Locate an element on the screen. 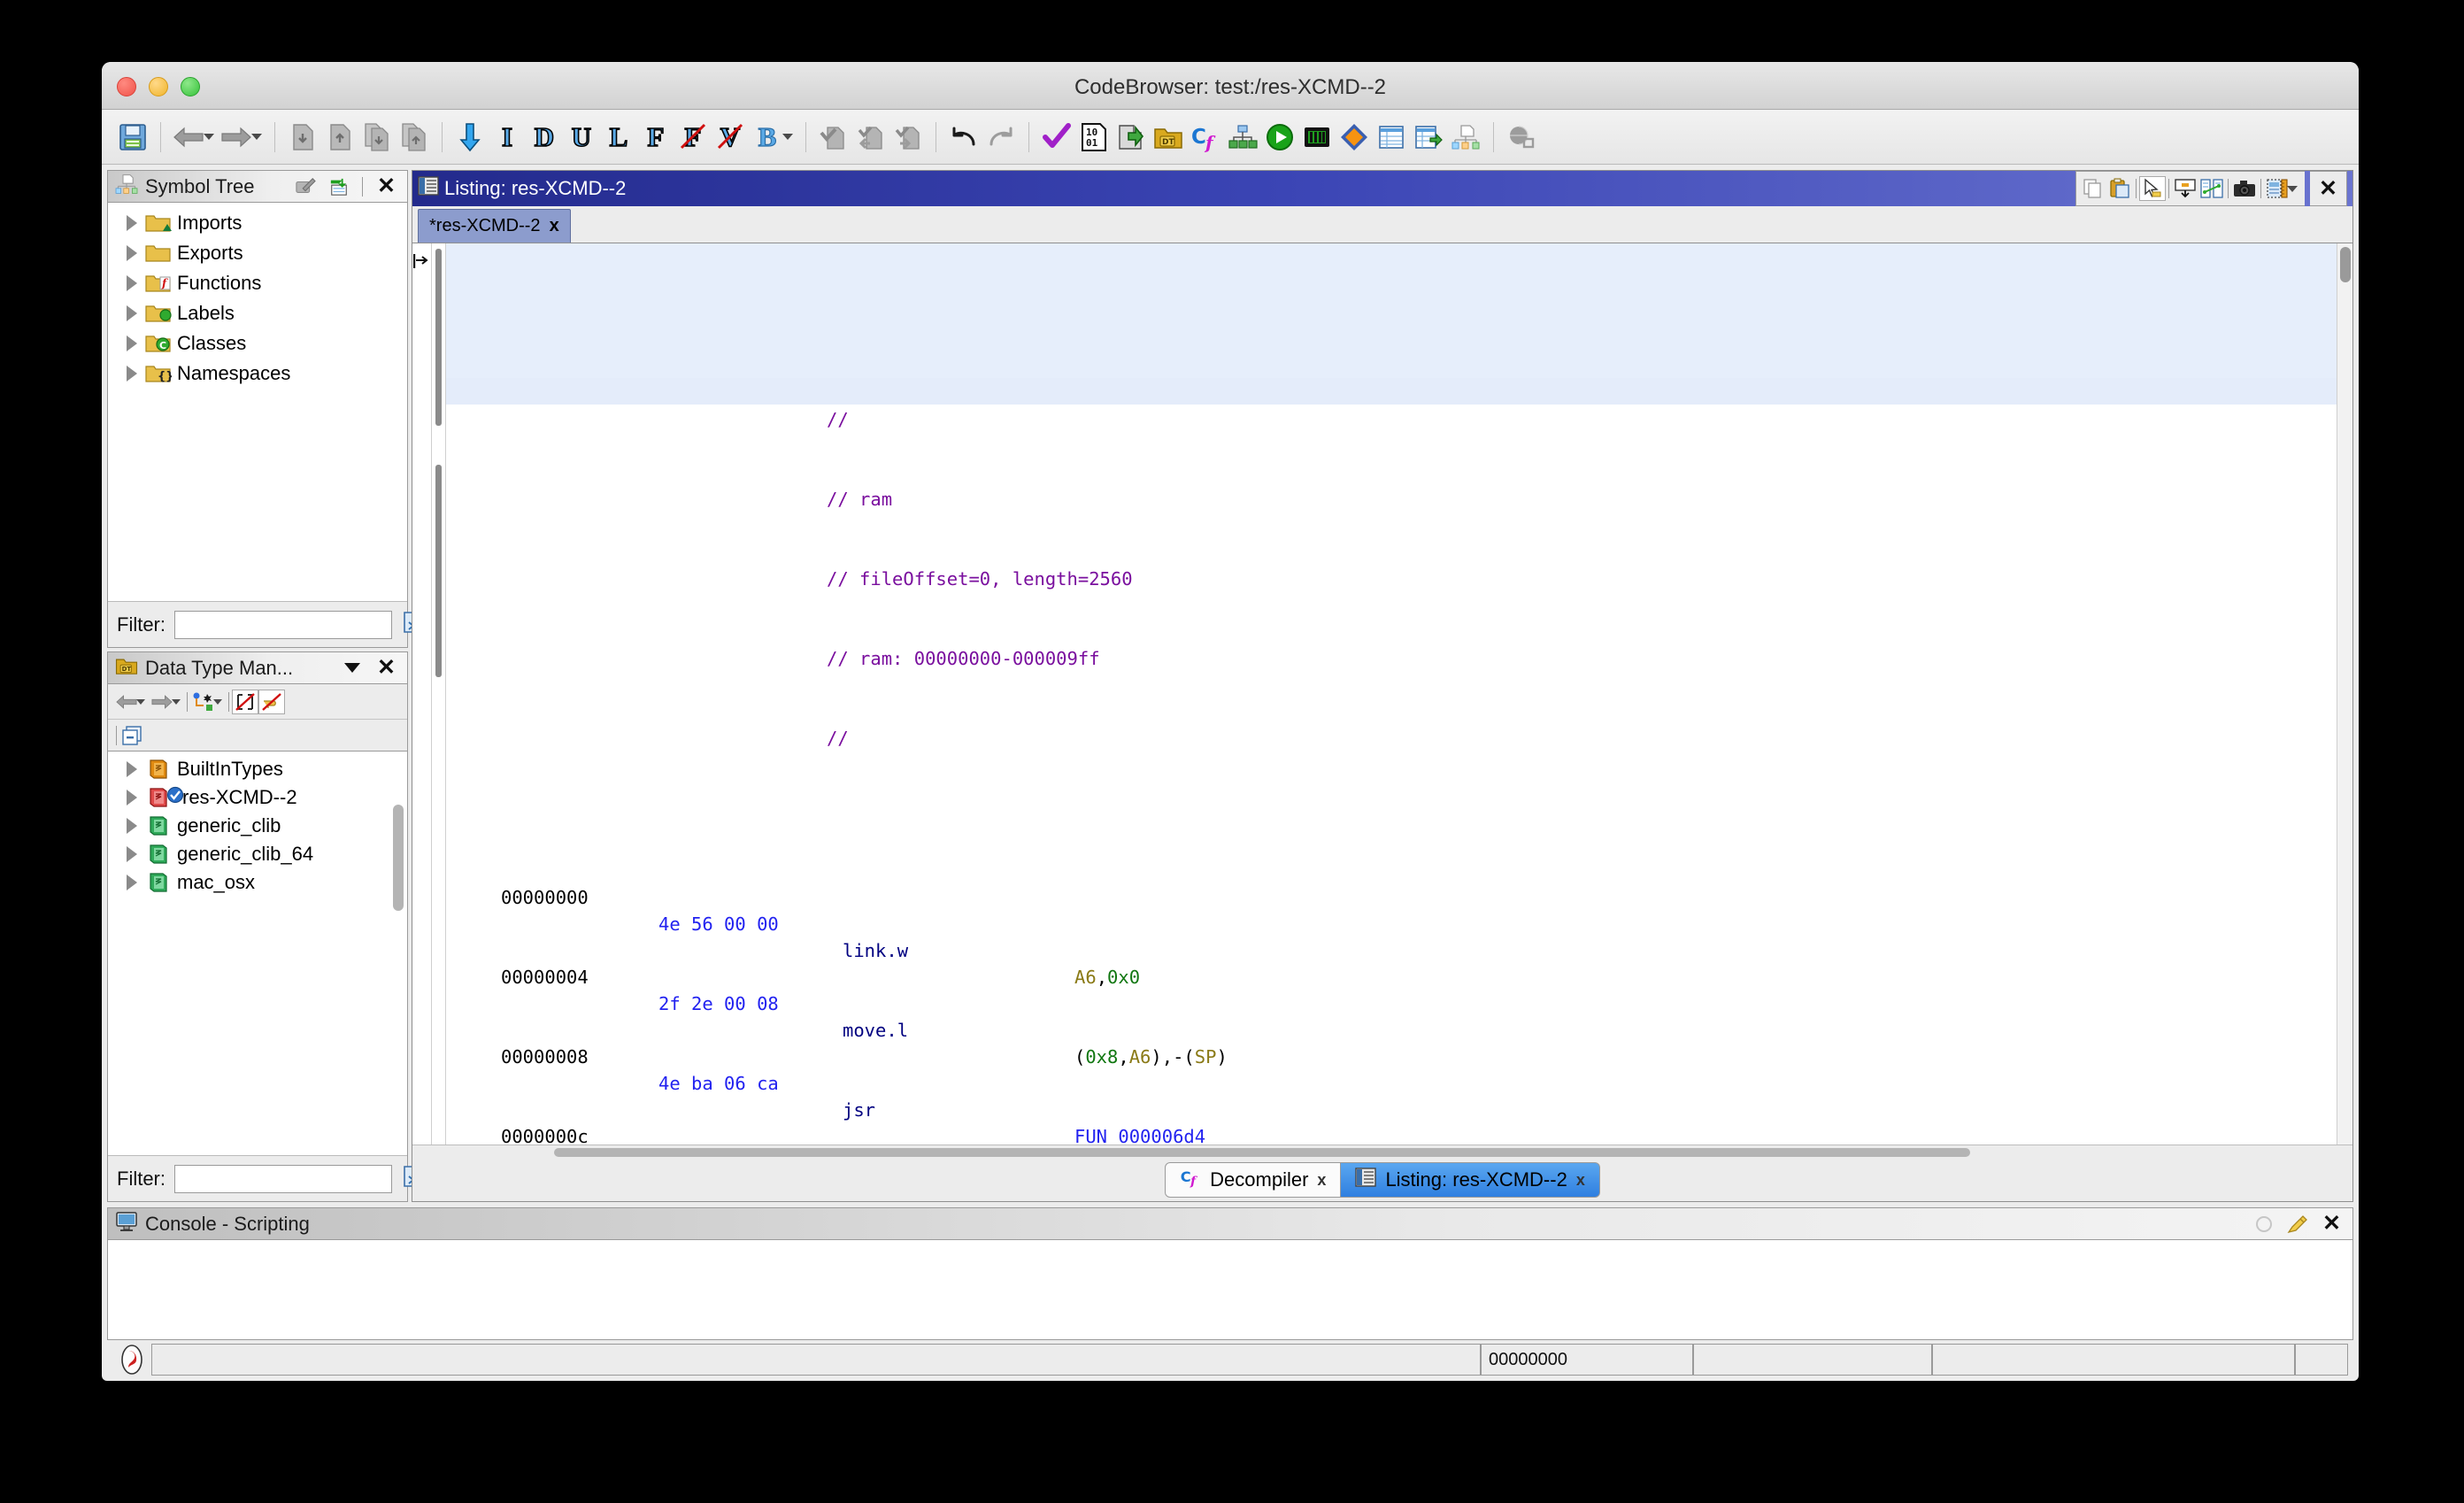 The image size is (2464, 1503). undo-icon is located at coordinates (963, 138).